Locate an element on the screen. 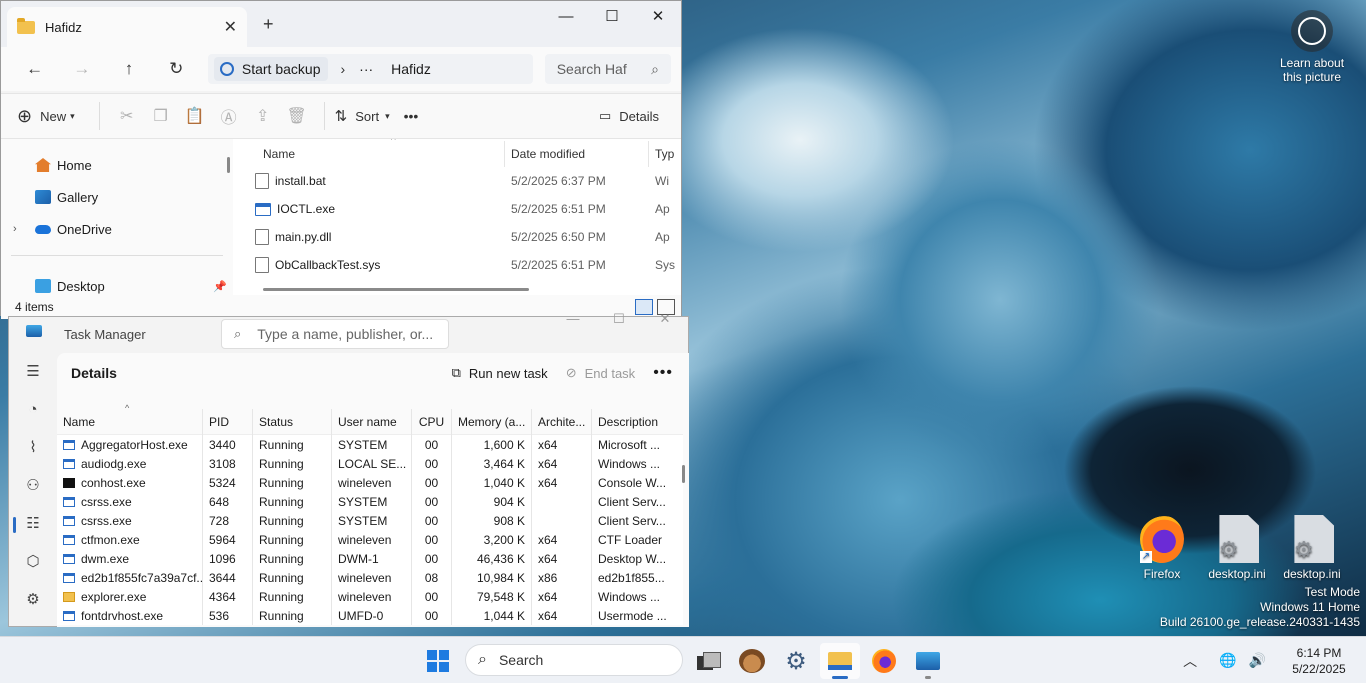 This screenshot has width=1366, height=683. copy-icon: ❐ is located at coordinates (161, 116).